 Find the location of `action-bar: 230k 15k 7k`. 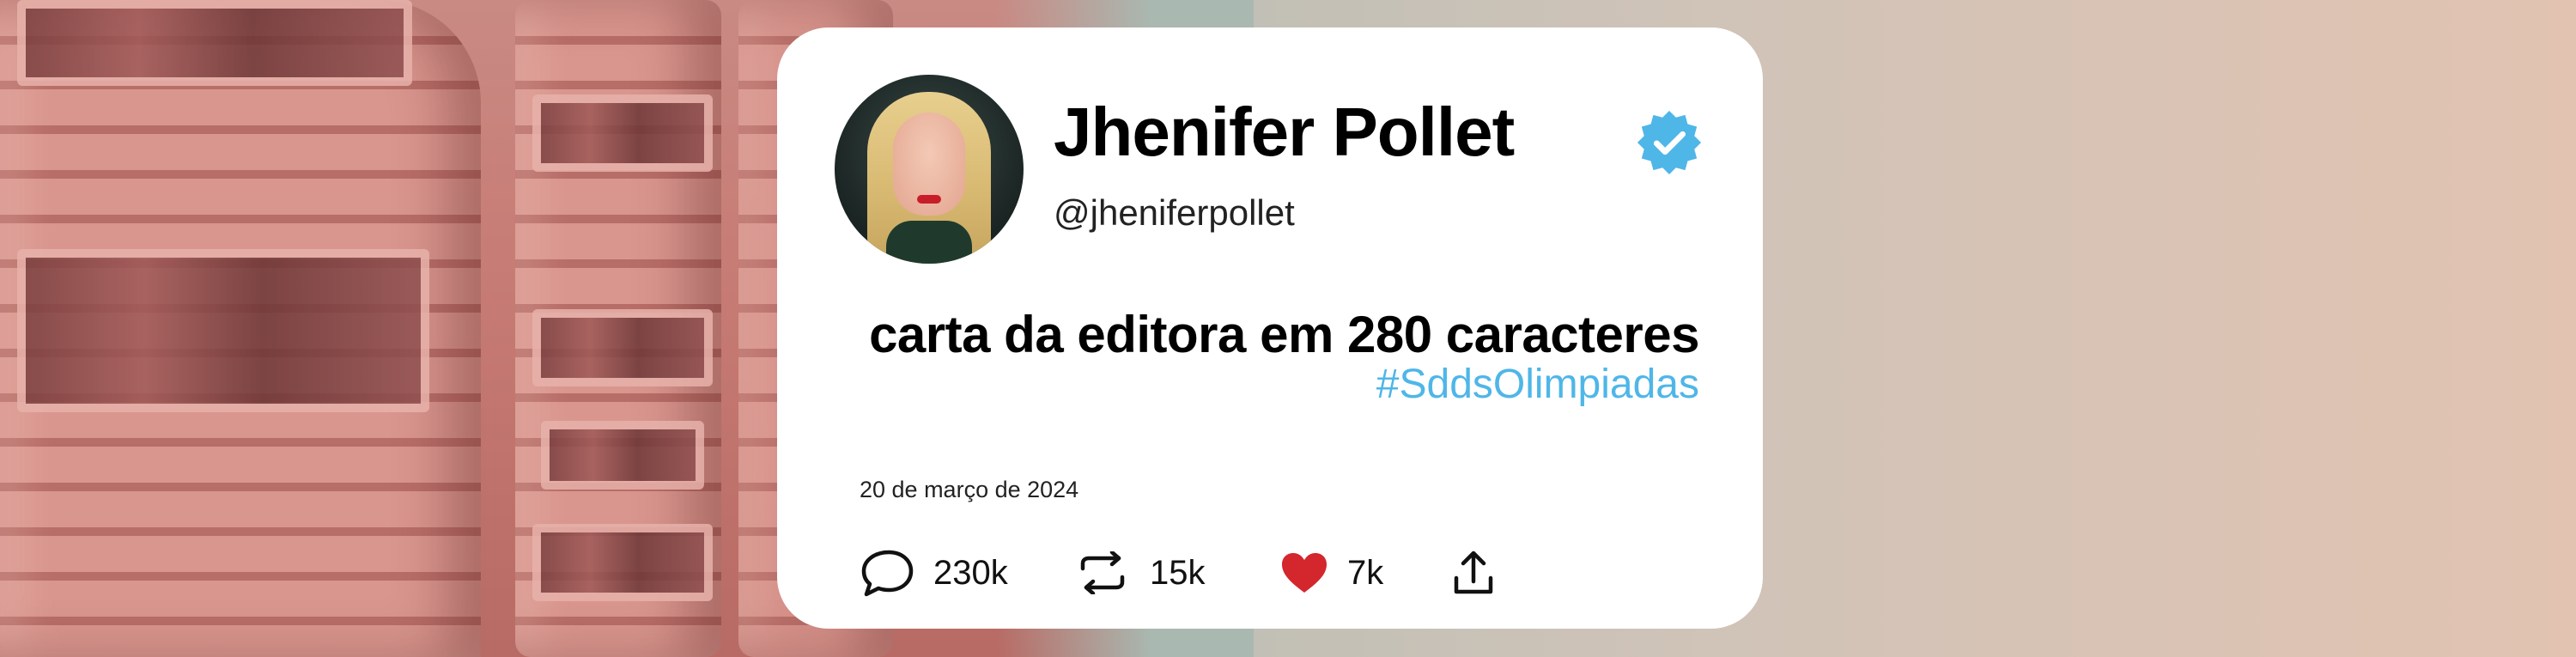

action-bar: 230k 15k 7k is located at coordinates (1280, 573).